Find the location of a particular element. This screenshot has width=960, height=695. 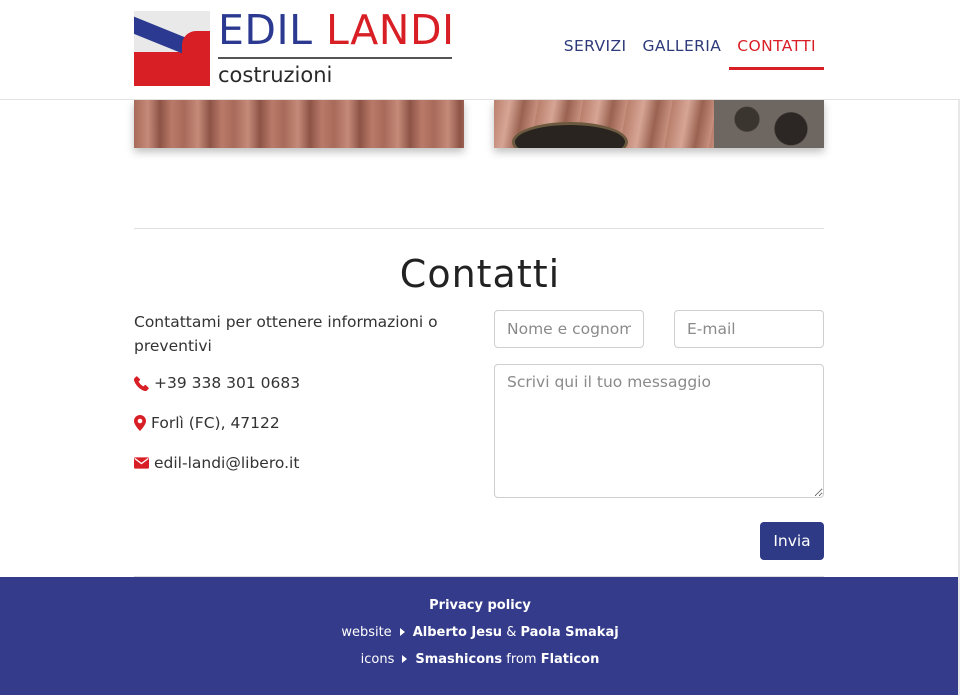

flaticon-link: Flaticon is located at coordinates (570, 659).